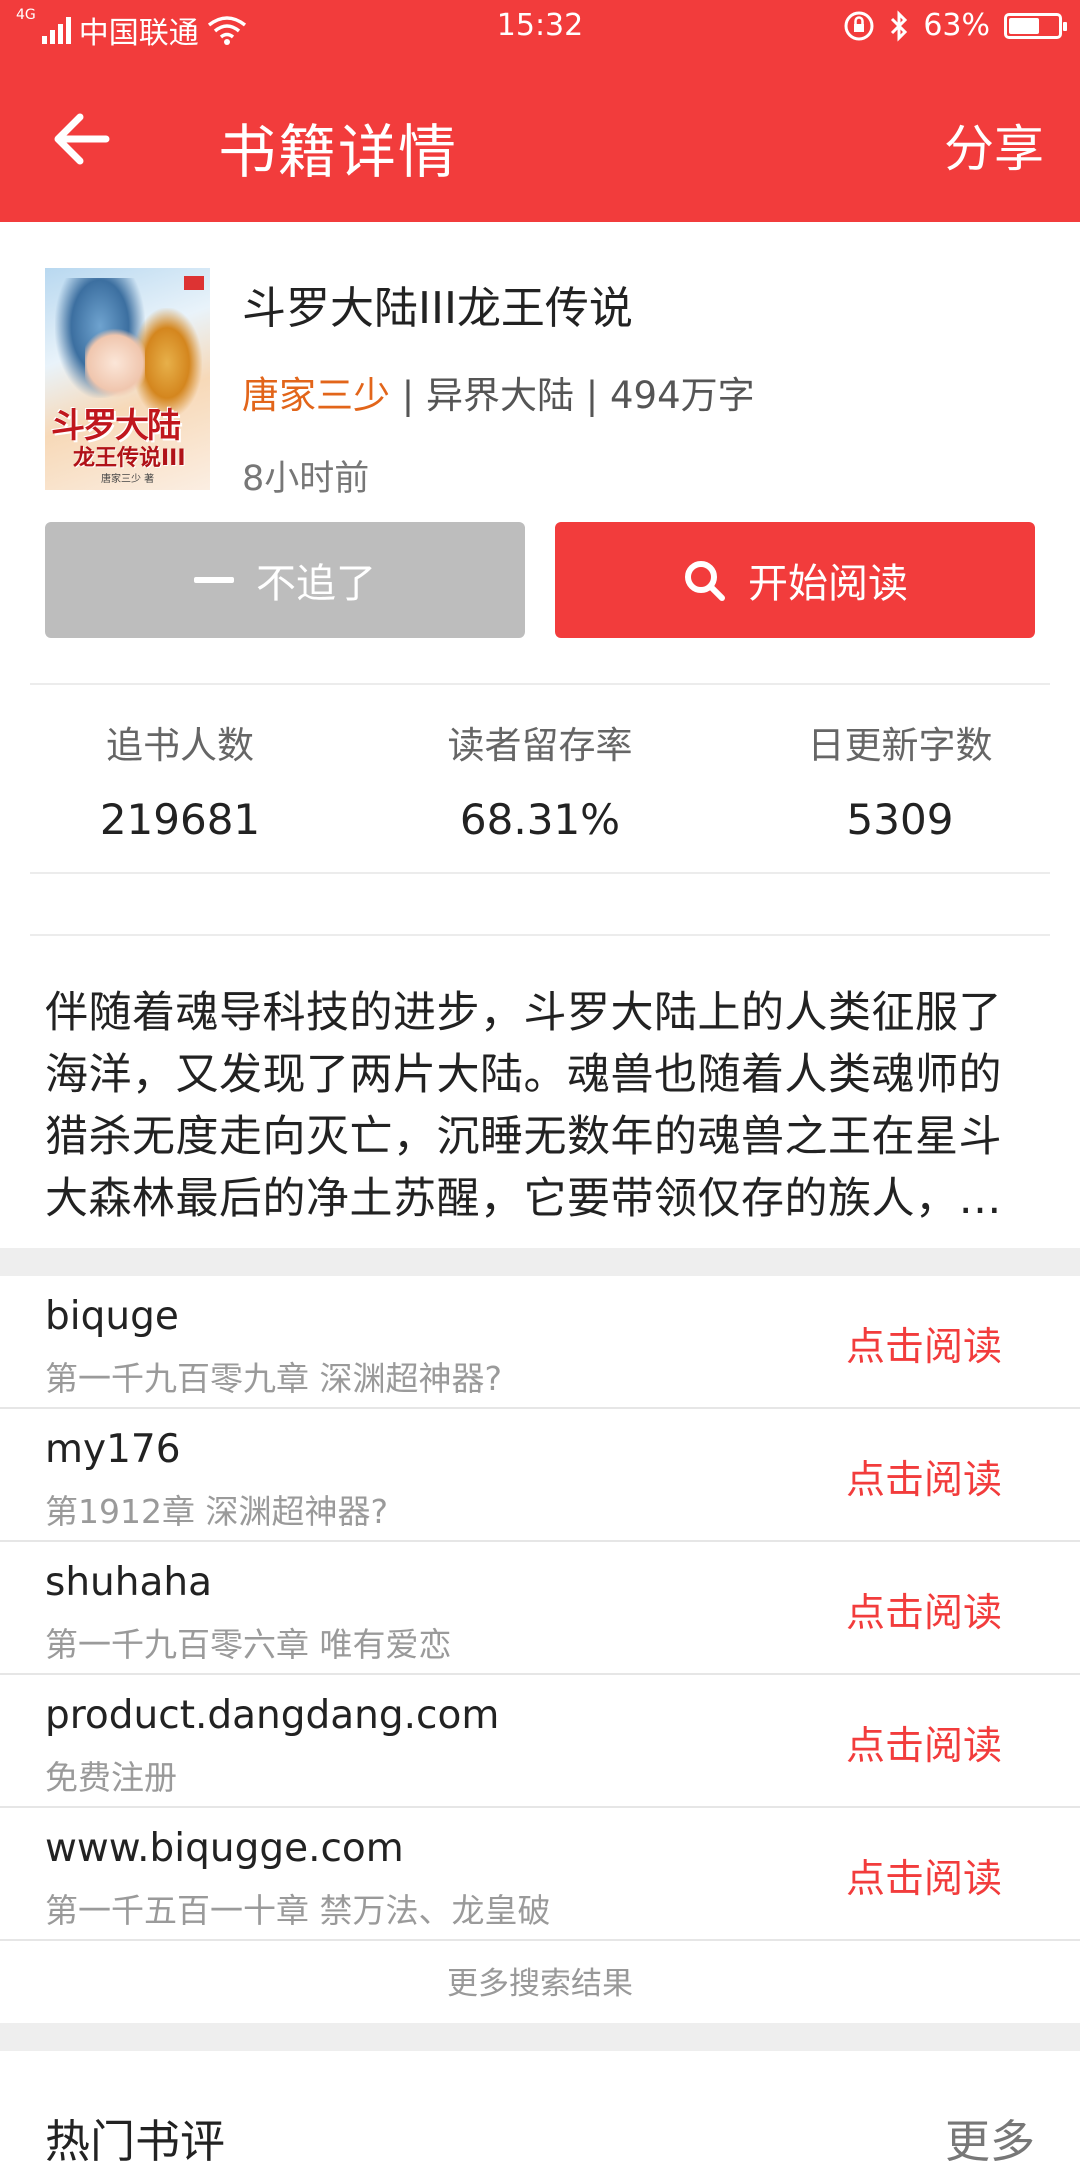  I want to click on source-name: biquge, so click(112, 1316).